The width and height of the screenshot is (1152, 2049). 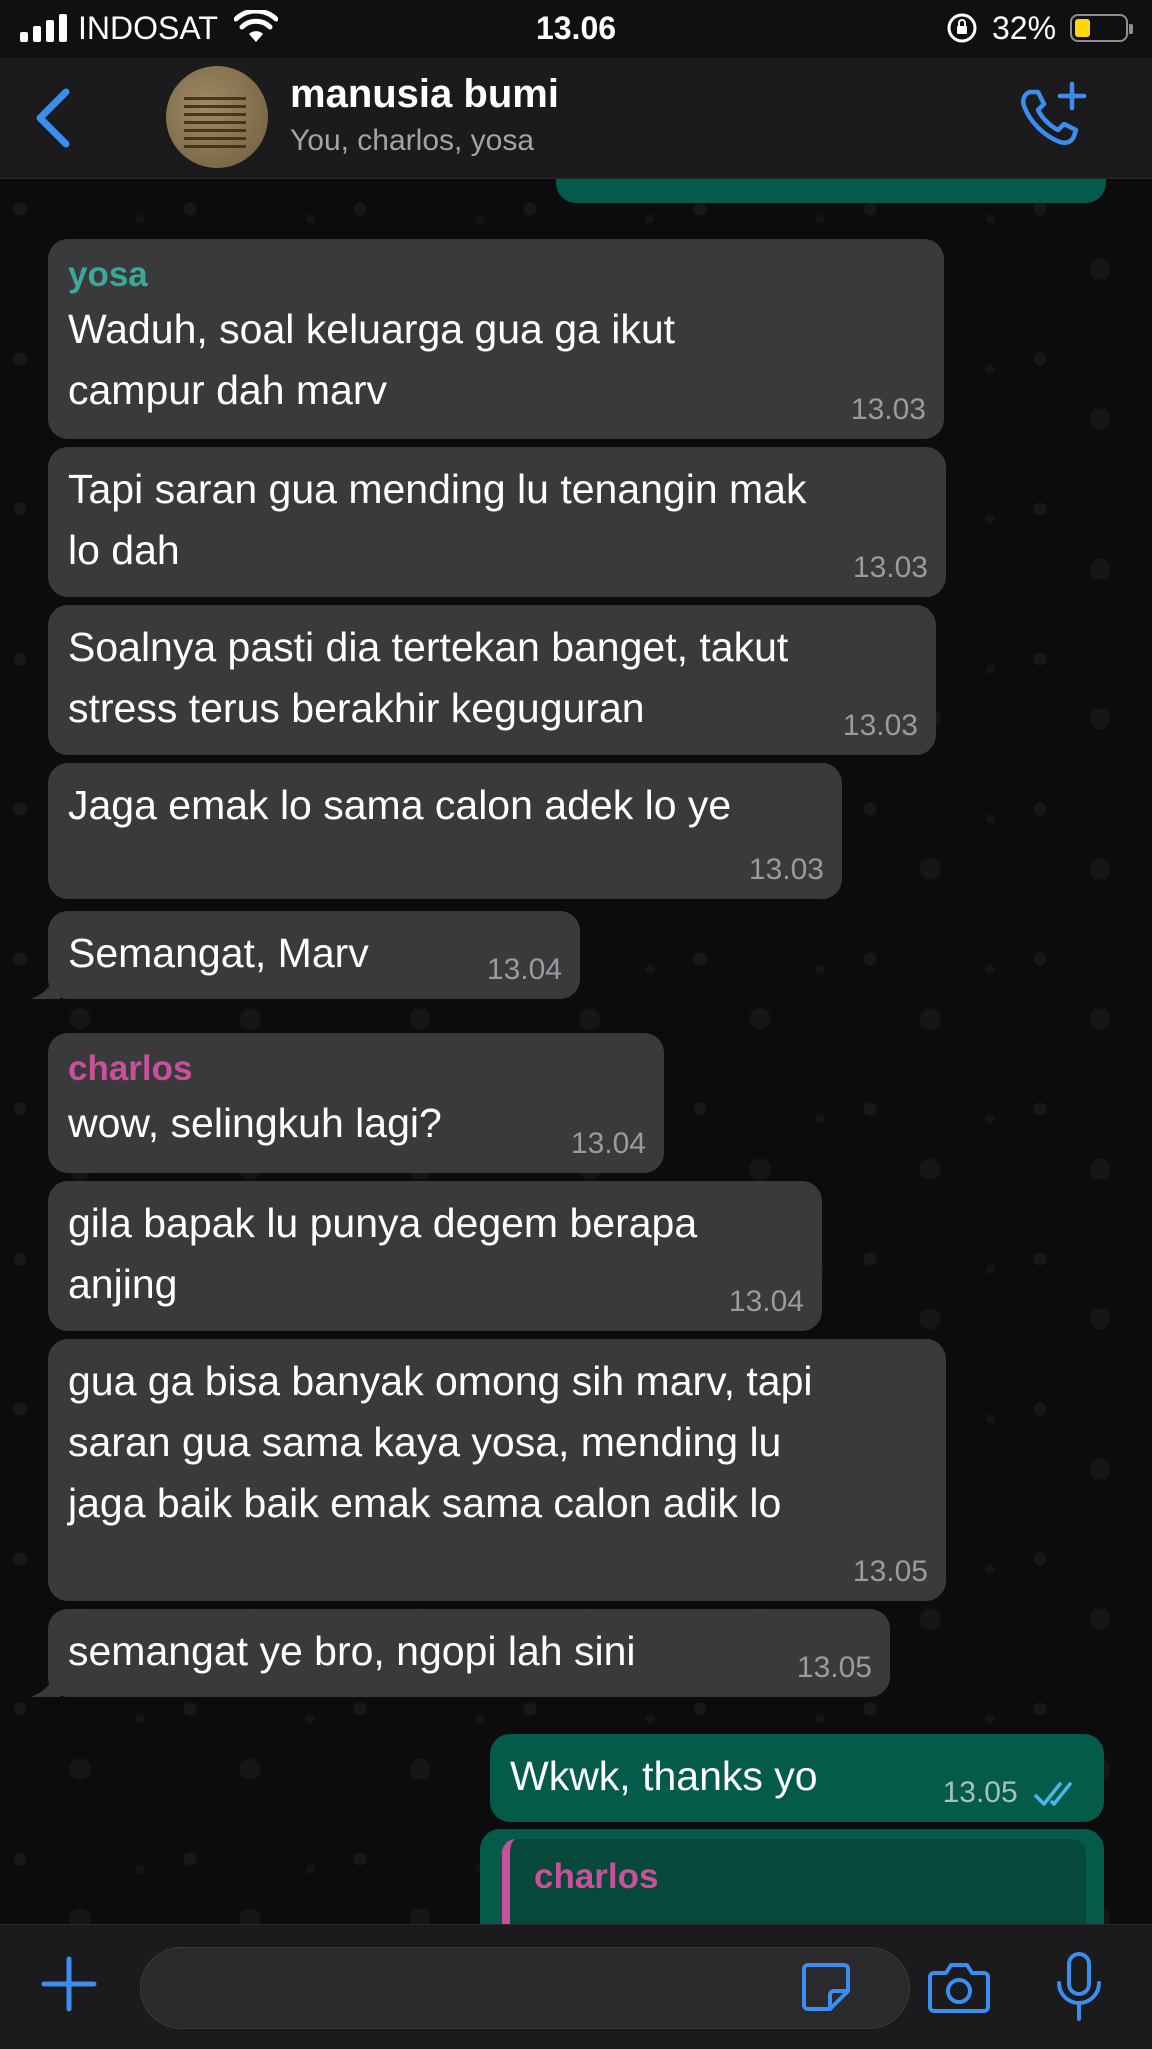 What do you see at coordinates (1079, 1987) in the screenshot?
I see `microphone-icon` at bounding box center [1079, 1987].